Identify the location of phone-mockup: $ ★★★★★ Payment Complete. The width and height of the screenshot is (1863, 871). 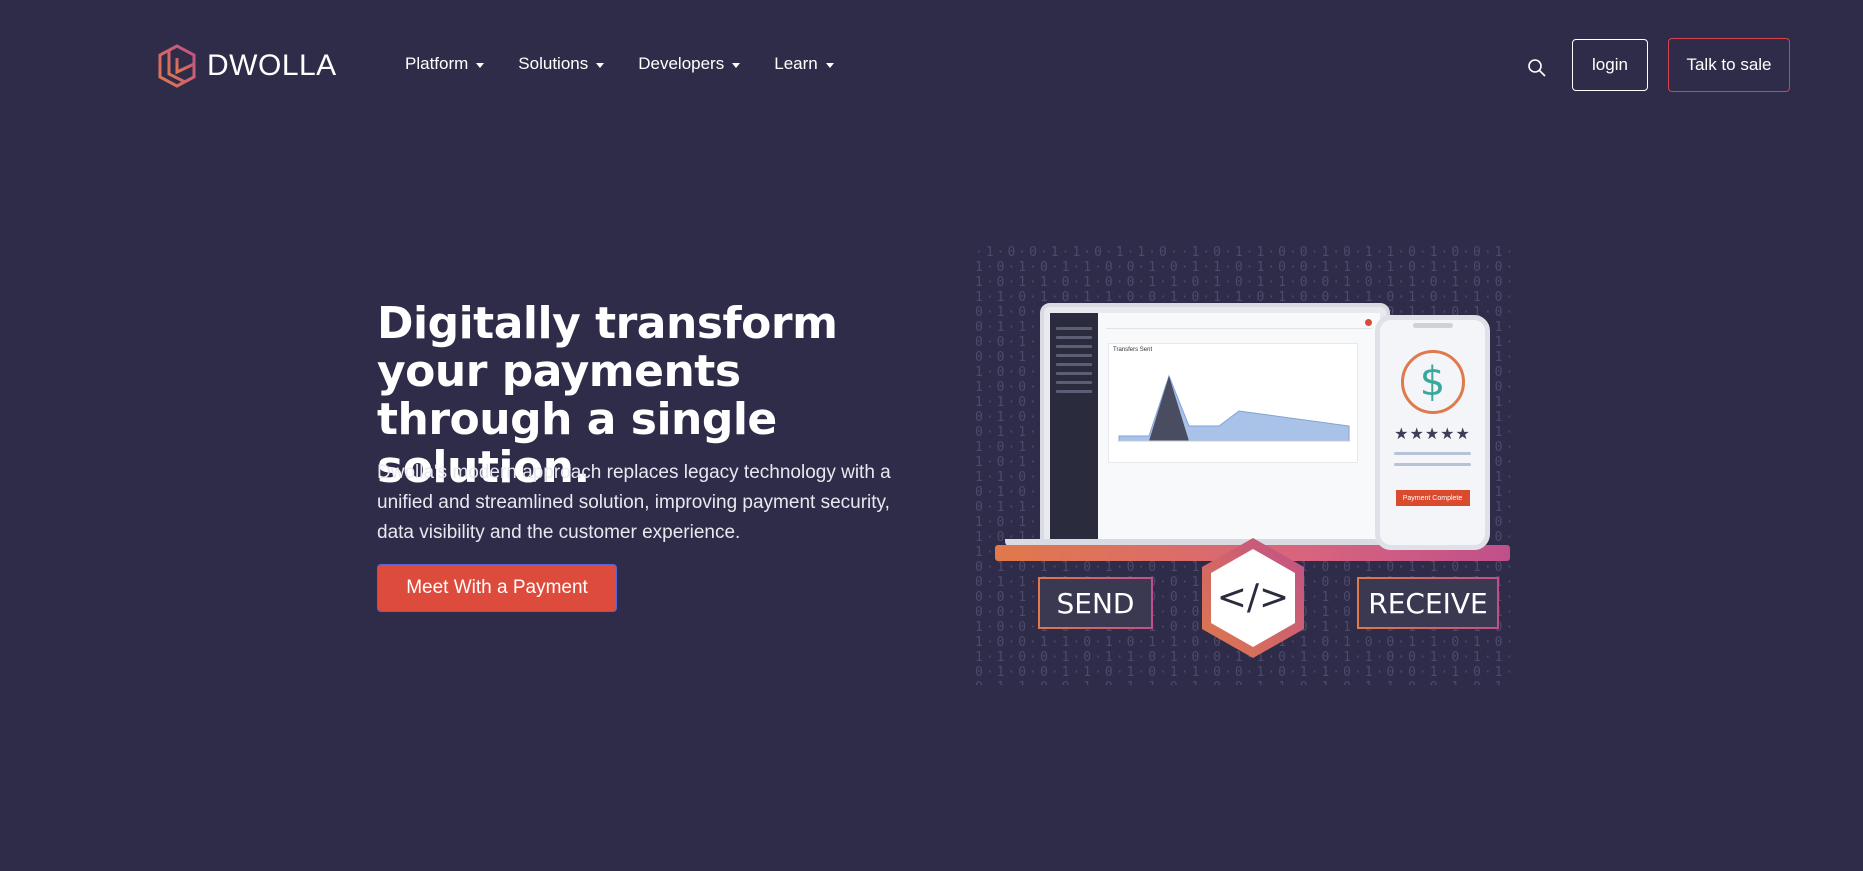
(1432, 432).